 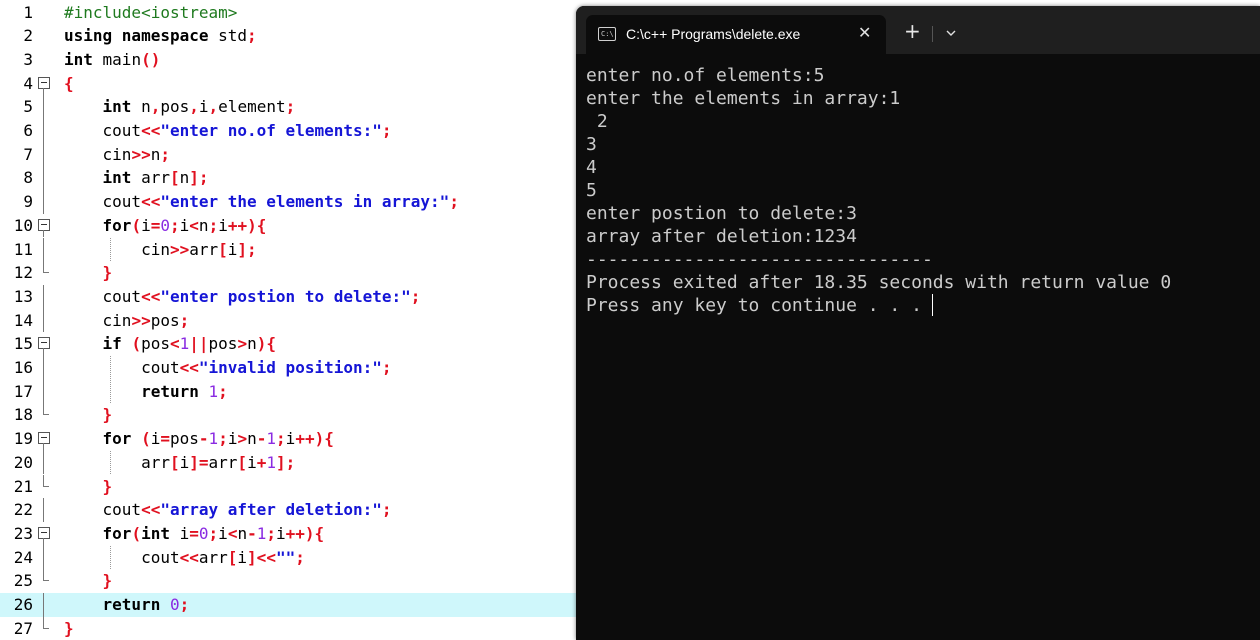 I want to click on code-text: using namespace std;, so click(x=160, y=36).